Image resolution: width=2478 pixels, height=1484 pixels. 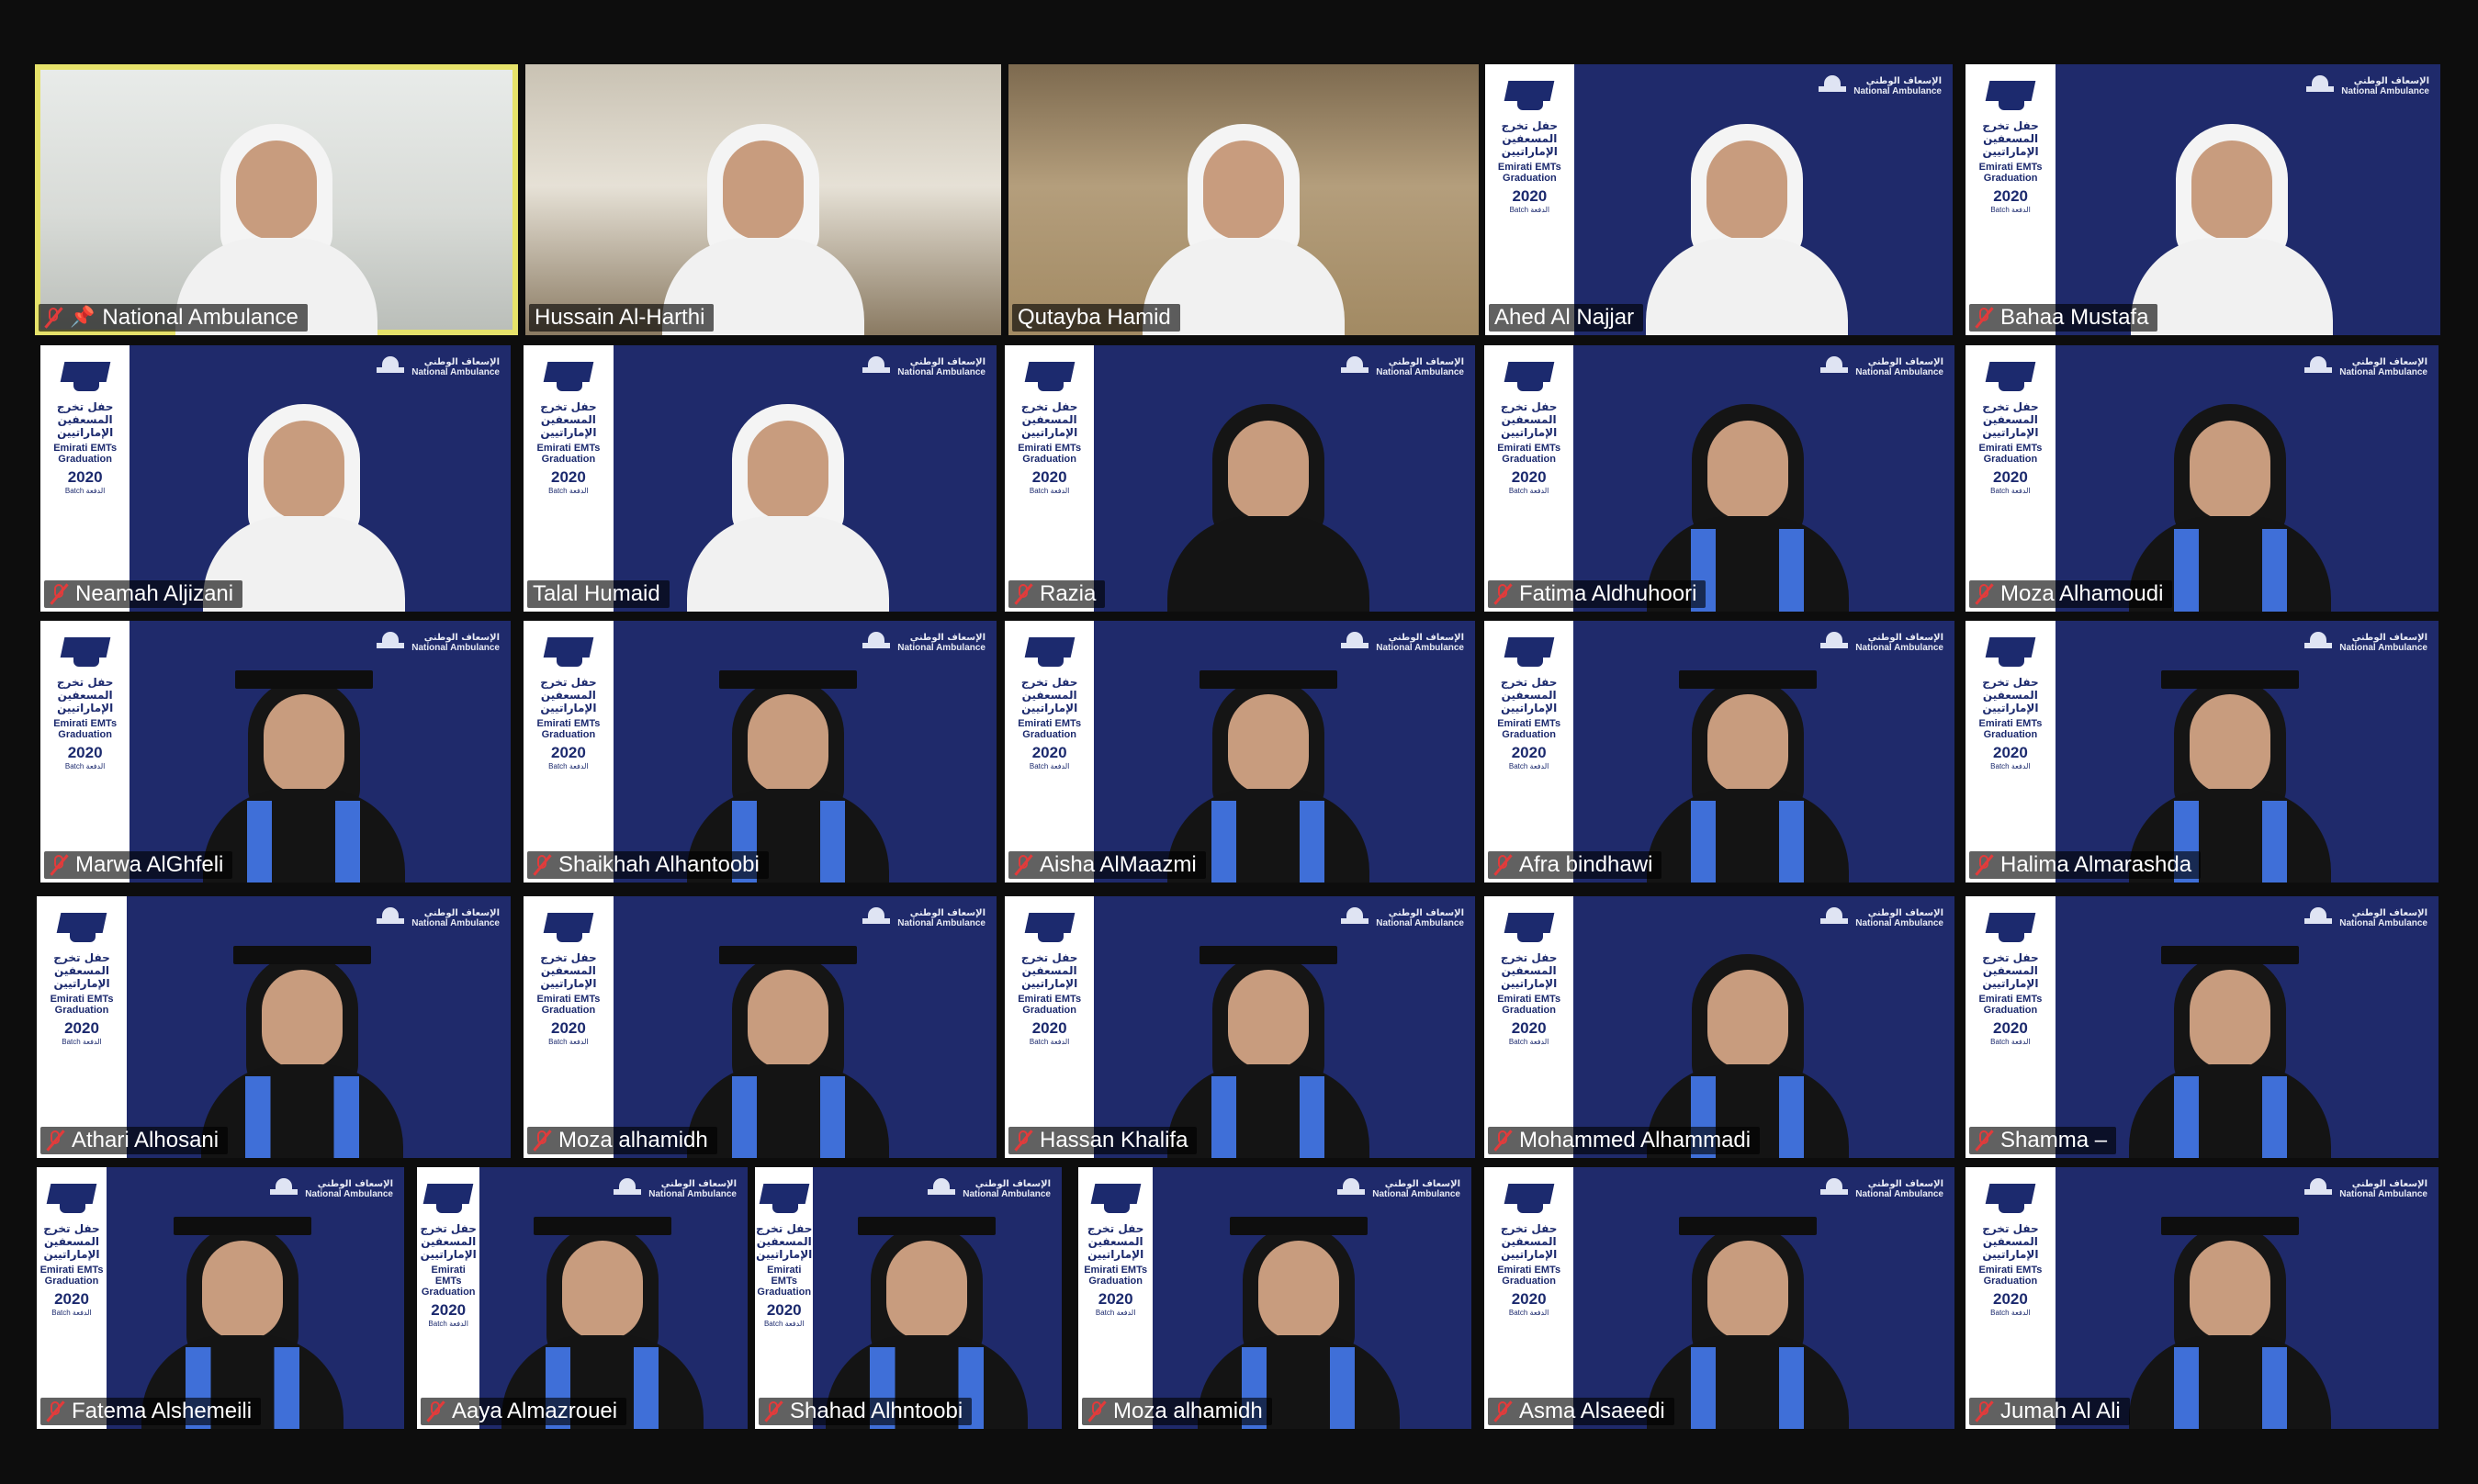 What do you see at coordinates (2074, 318) in the screenshot?
I see `participant-name: Bahaa Mustafa` at bounding box center [2074, 318].